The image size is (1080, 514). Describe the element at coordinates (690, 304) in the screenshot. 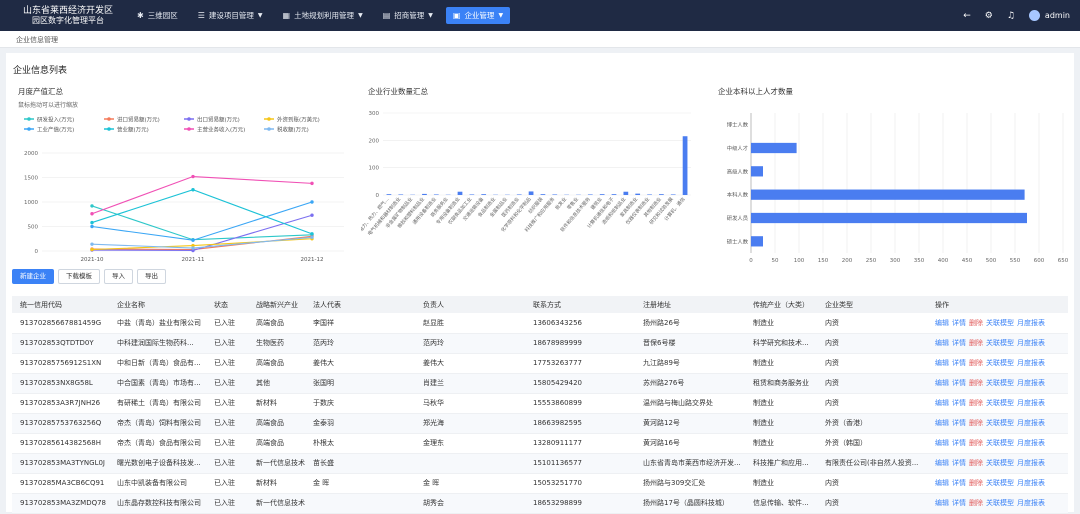

I see `column-header: 注册地址` at that location.